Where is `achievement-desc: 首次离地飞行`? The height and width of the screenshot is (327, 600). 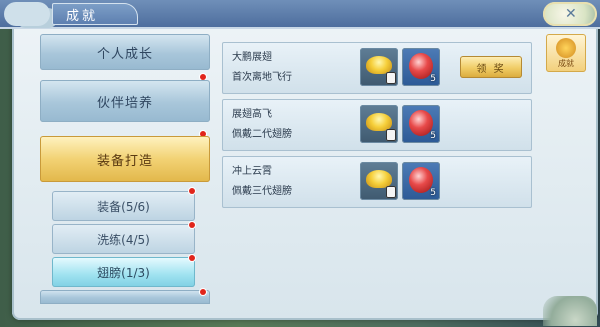 achievement-desc: 首次离地飞行 is located at coordinates (262, 77).